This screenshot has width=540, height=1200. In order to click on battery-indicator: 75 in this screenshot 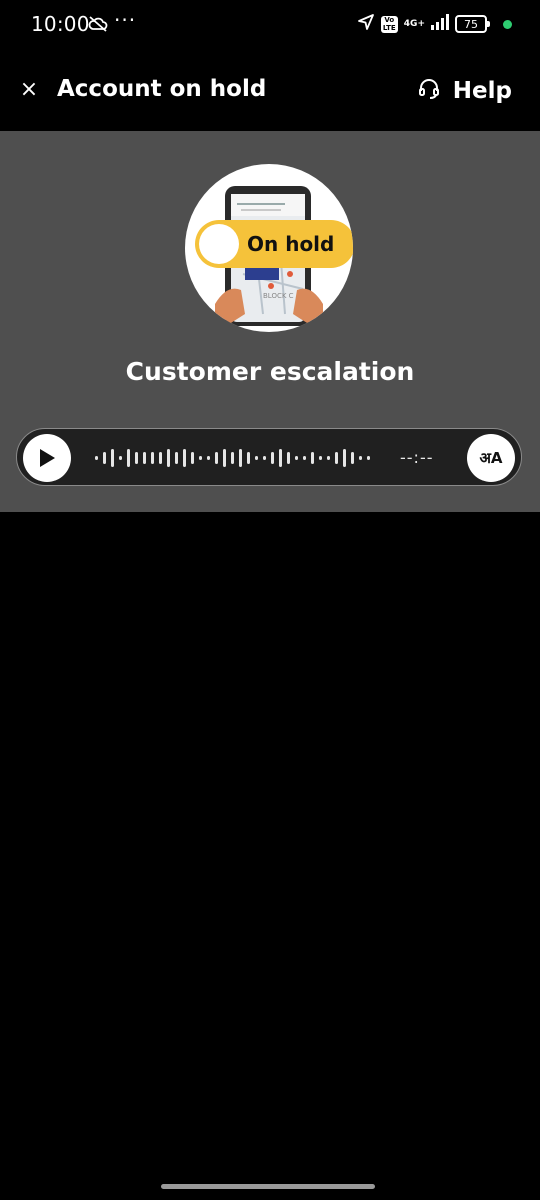, I will do `click(472, 24)`.